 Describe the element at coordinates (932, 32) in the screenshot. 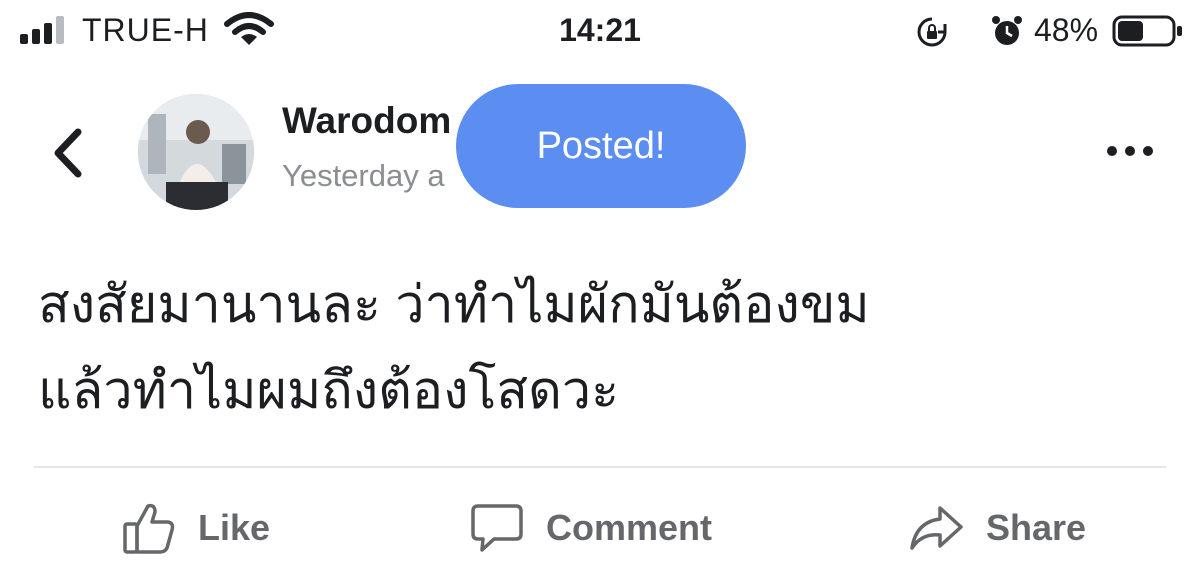

I see `rotation-lock-icon` at that location.